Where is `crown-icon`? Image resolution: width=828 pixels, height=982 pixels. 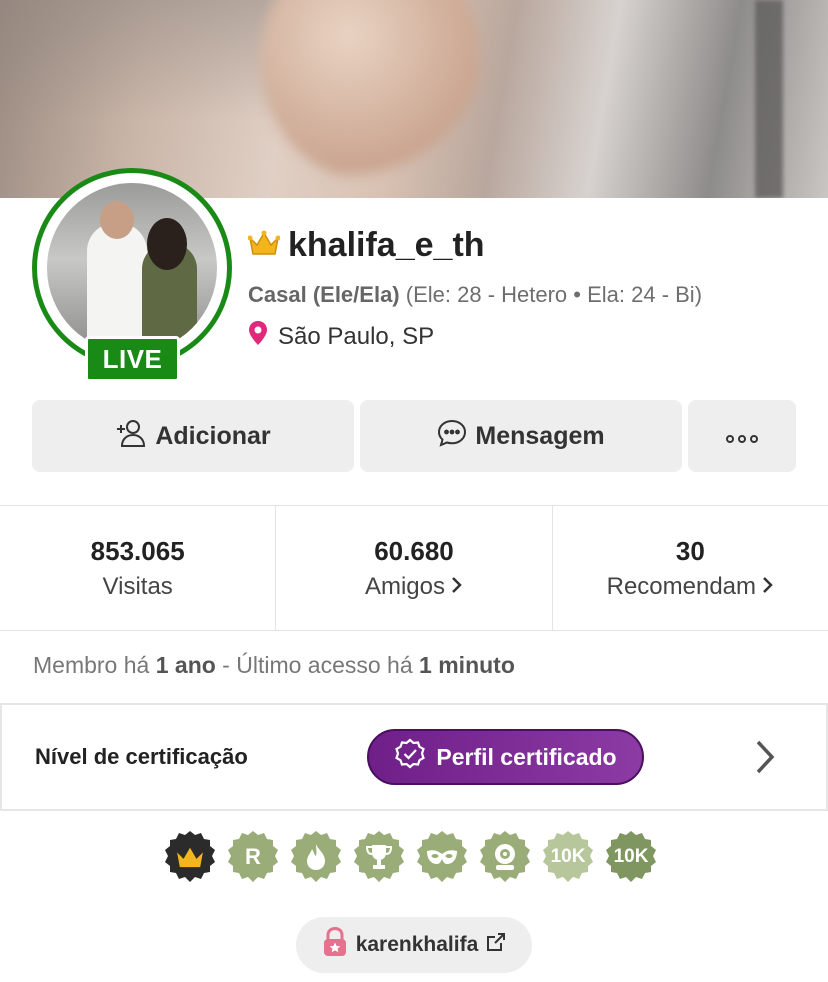
crown-icon is located at coordinates (264, 245).